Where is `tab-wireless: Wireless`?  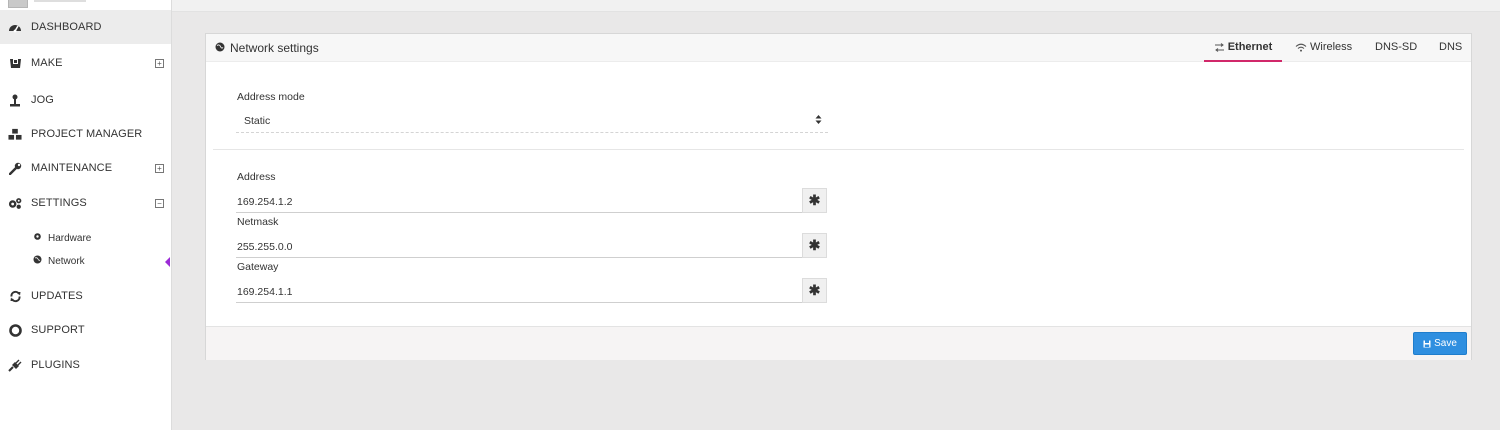 tab-wireless: Wireless is located at coordinates (1323, 47).